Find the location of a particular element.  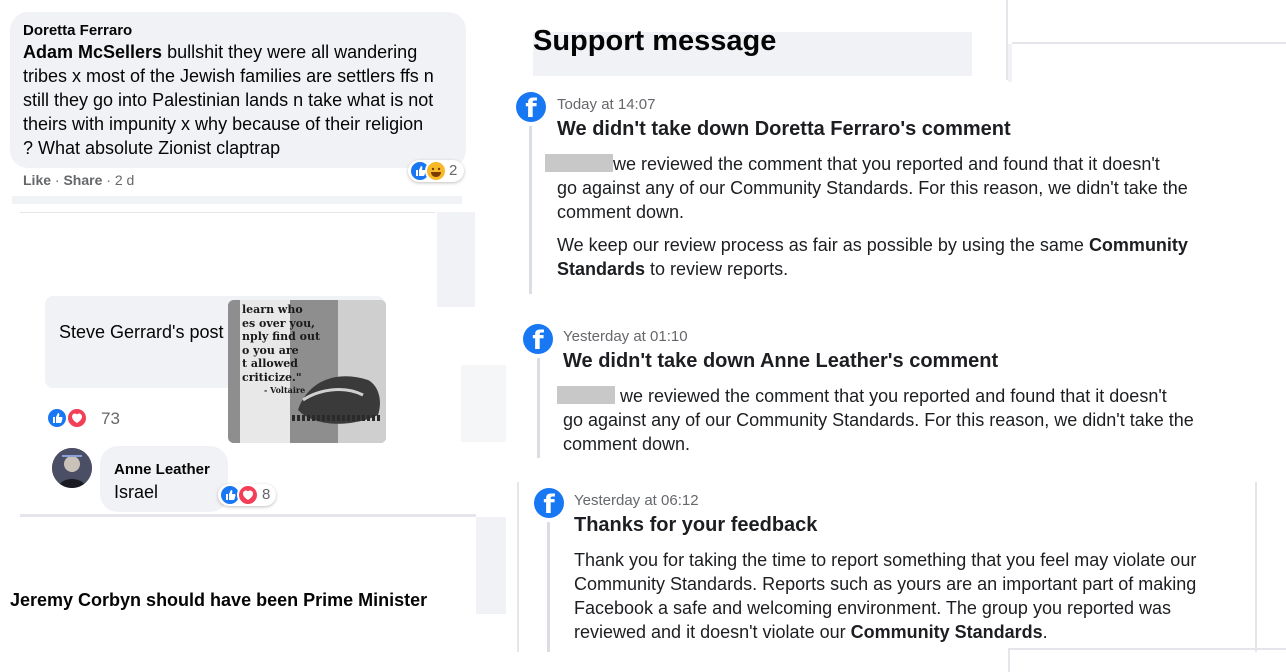

reply-reaction-count: 8 is located at coordinates (266, 494).